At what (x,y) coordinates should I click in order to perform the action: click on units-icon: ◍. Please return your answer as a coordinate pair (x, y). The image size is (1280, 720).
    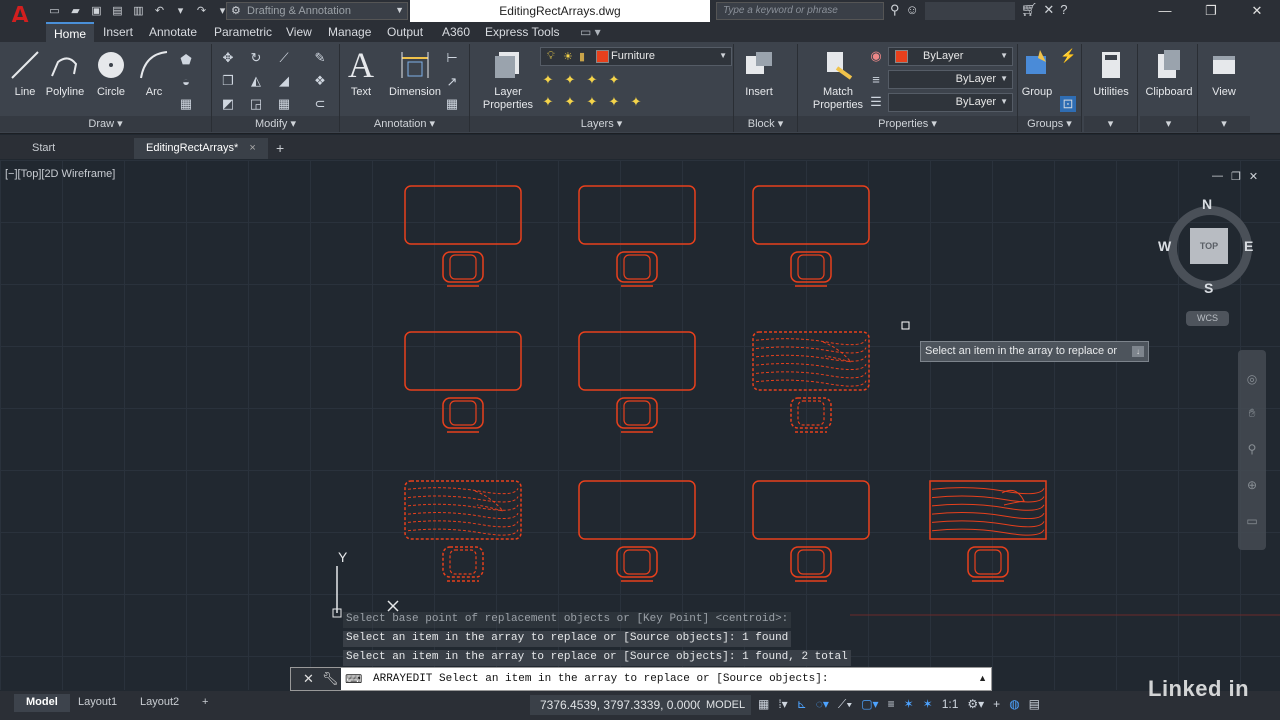
    Looking at the image, I should click on (1014, 704).